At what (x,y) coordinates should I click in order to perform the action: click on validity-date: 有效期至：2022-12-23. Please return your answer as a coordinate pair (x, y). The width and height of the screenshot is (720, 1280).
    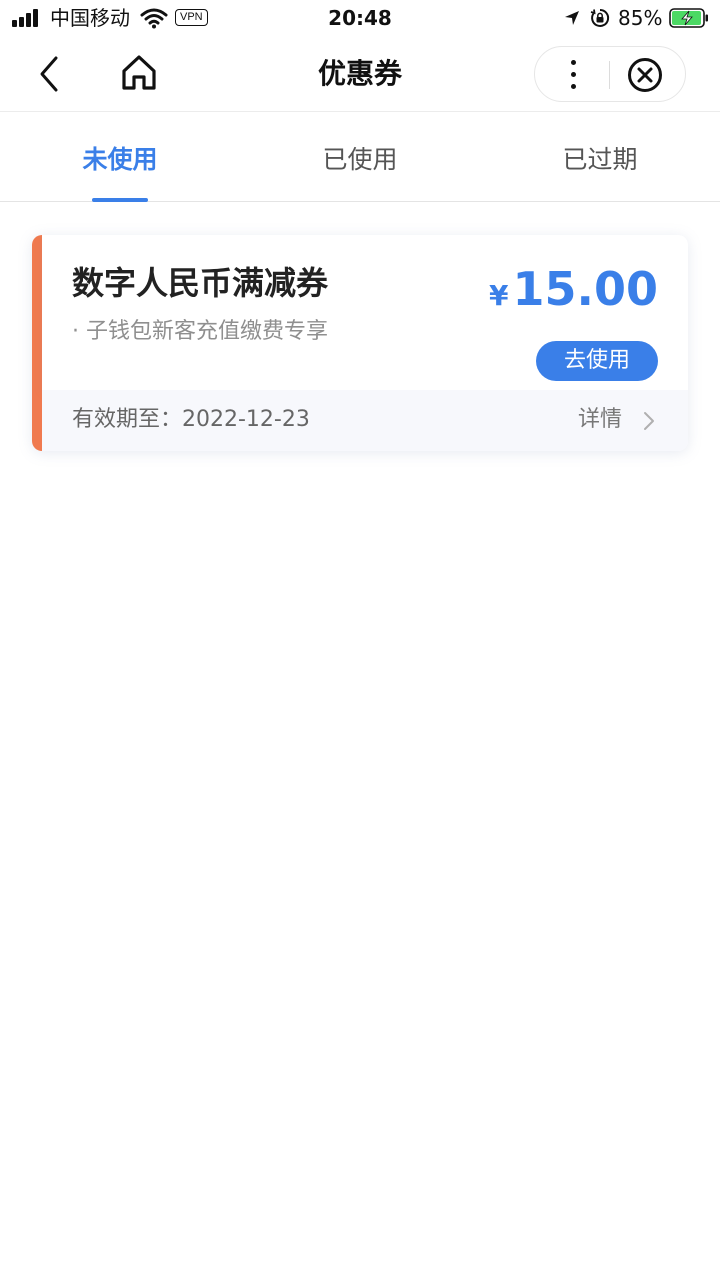
    Looking at the image, I should click on (191, 419).